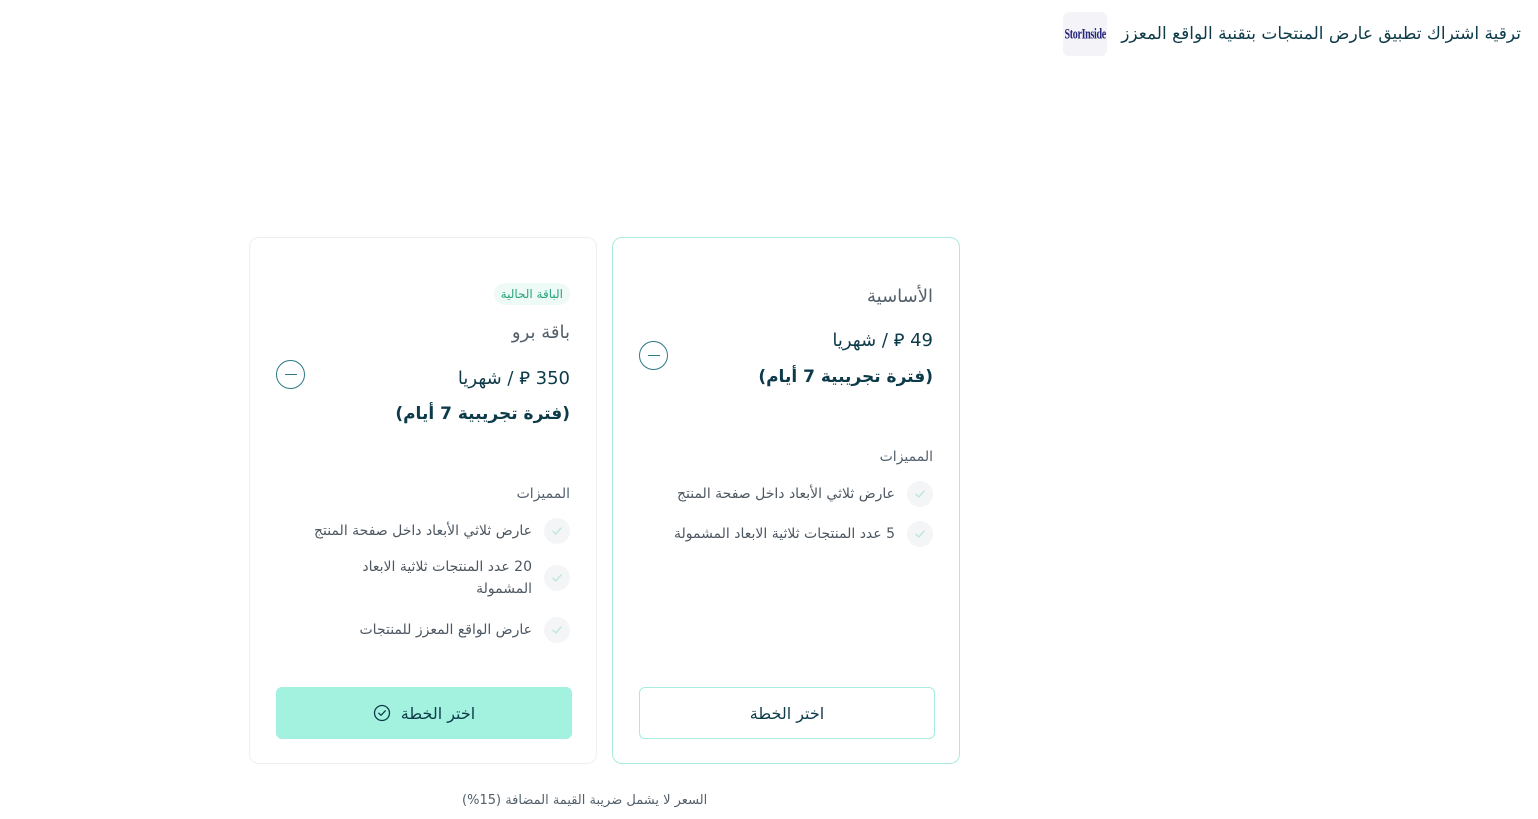 The image size is (1538, 819). What do you see at coordinates (531, 294) in the screenshot?
I see `current-plan-badge: الباقة الحالية` at bounding box center [531, 294].